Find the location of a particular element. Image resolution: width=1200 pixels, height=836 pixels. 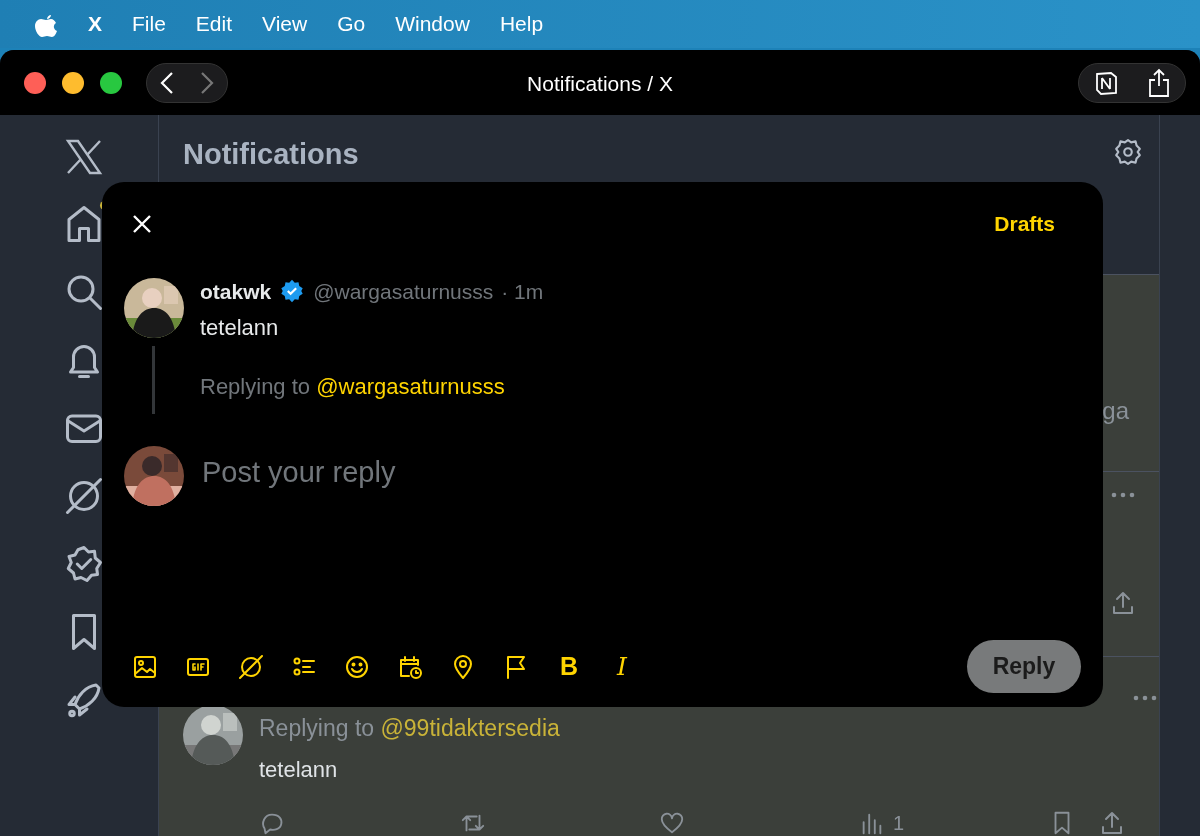

mention-link: @wargasaturnusss is located at coordinates (410, 386).